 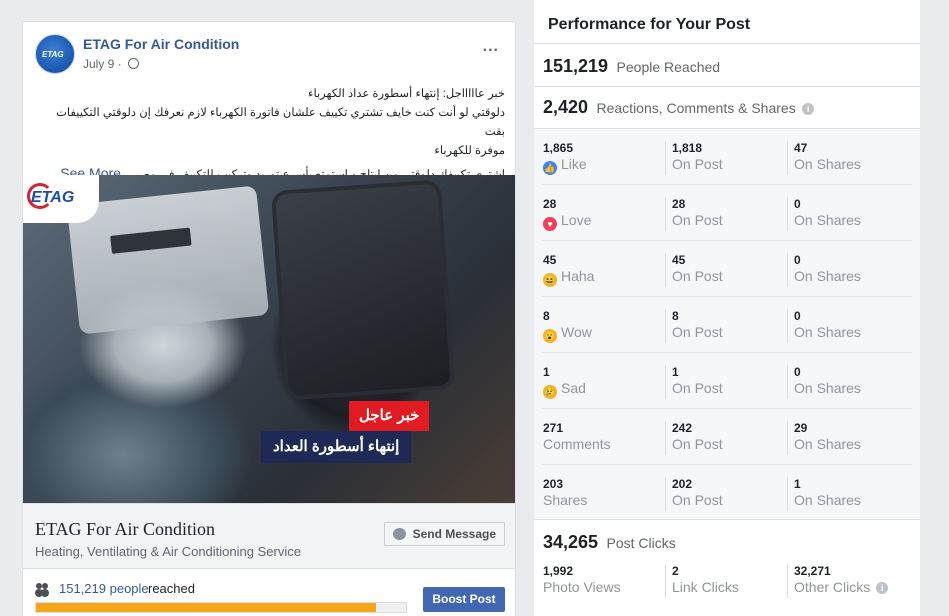 I want to click on sad-icon: 😢, so click(x=550, y=392).